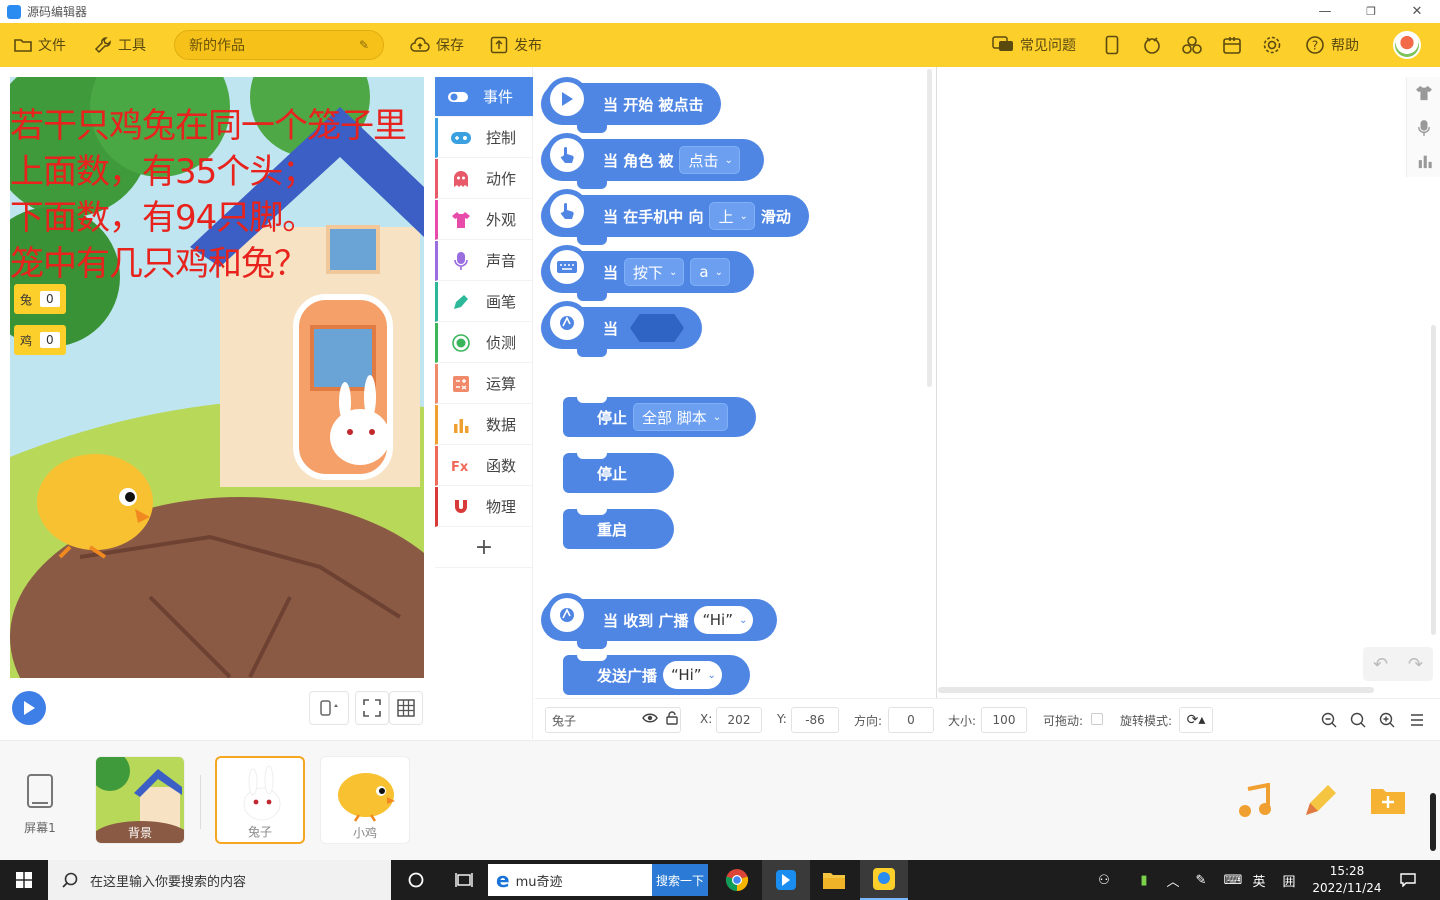 The image size is (1440, 900). Describe the element at coordinates (650, 720) in the screenshot. I see `eye-icon` at that location.